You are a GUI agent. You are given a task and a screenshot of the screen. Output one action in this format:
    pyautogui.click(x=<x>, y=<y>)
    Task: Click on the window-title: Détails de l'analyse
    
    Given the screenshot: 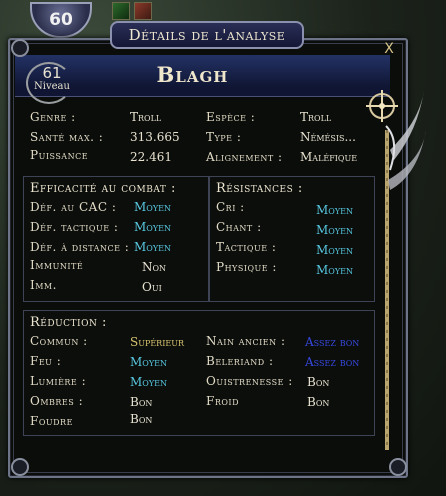 What is the action you would take?
    pyautogui.click(x=207, y=35)
    